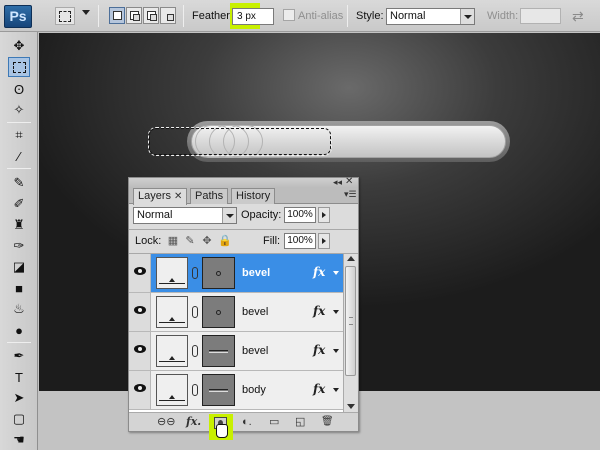 The height and width of the screenshot is (450, 600). Describe the element at coordinates (19, 419) in the screenshot. I see `rectangle-tool-icon: ▢` at that location.